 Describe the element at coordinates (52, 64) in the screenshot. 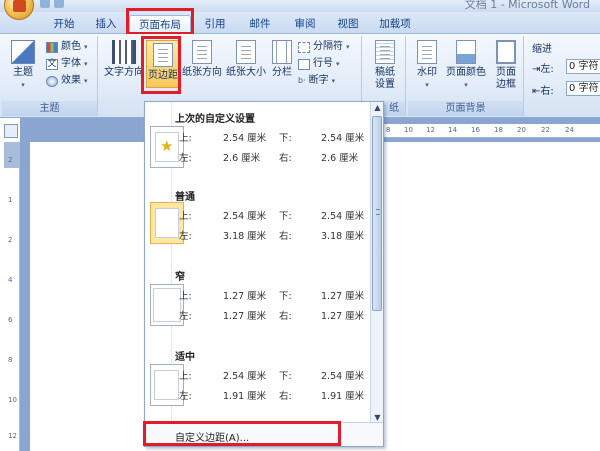

I see `fonts-icon: 文` at that location.